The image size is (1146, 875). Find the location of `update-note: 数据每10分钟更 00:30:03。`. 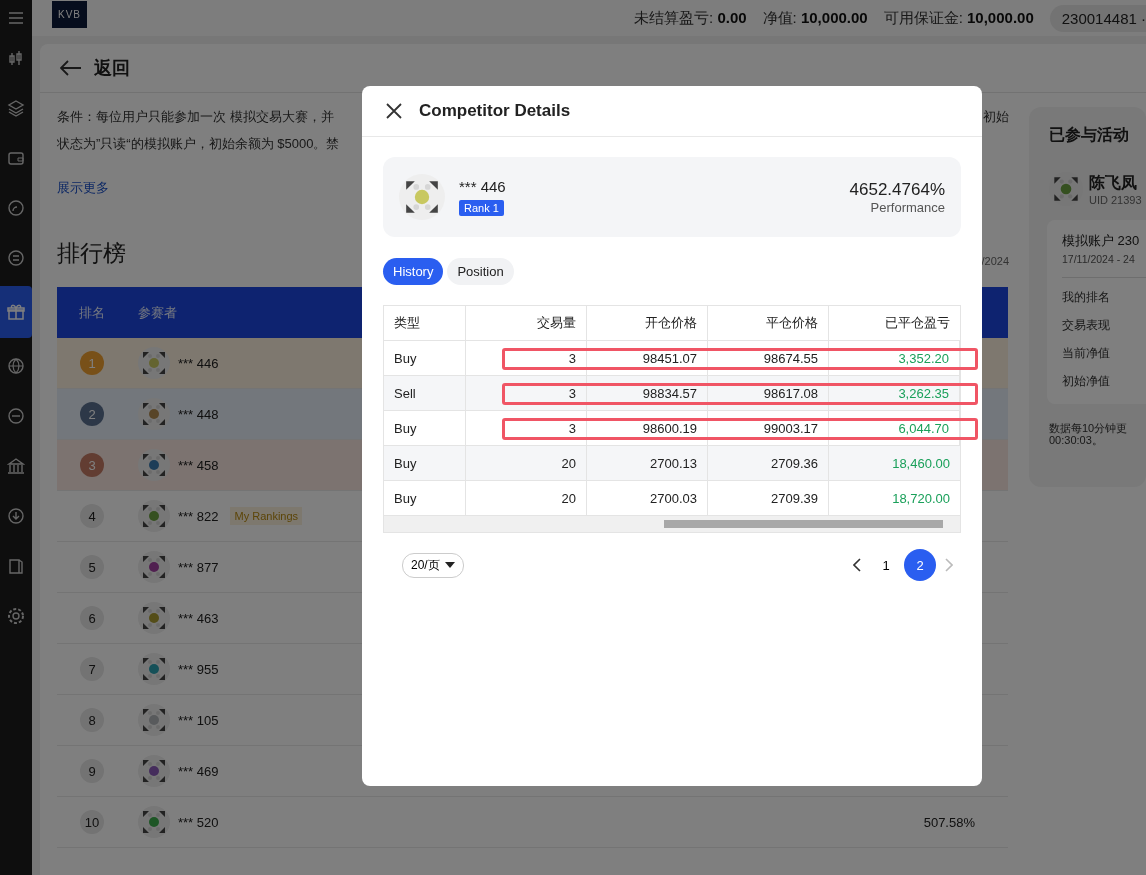

update-note: 数据每10分钟更 00:30:03。 is located at coordinates (1089, 434).